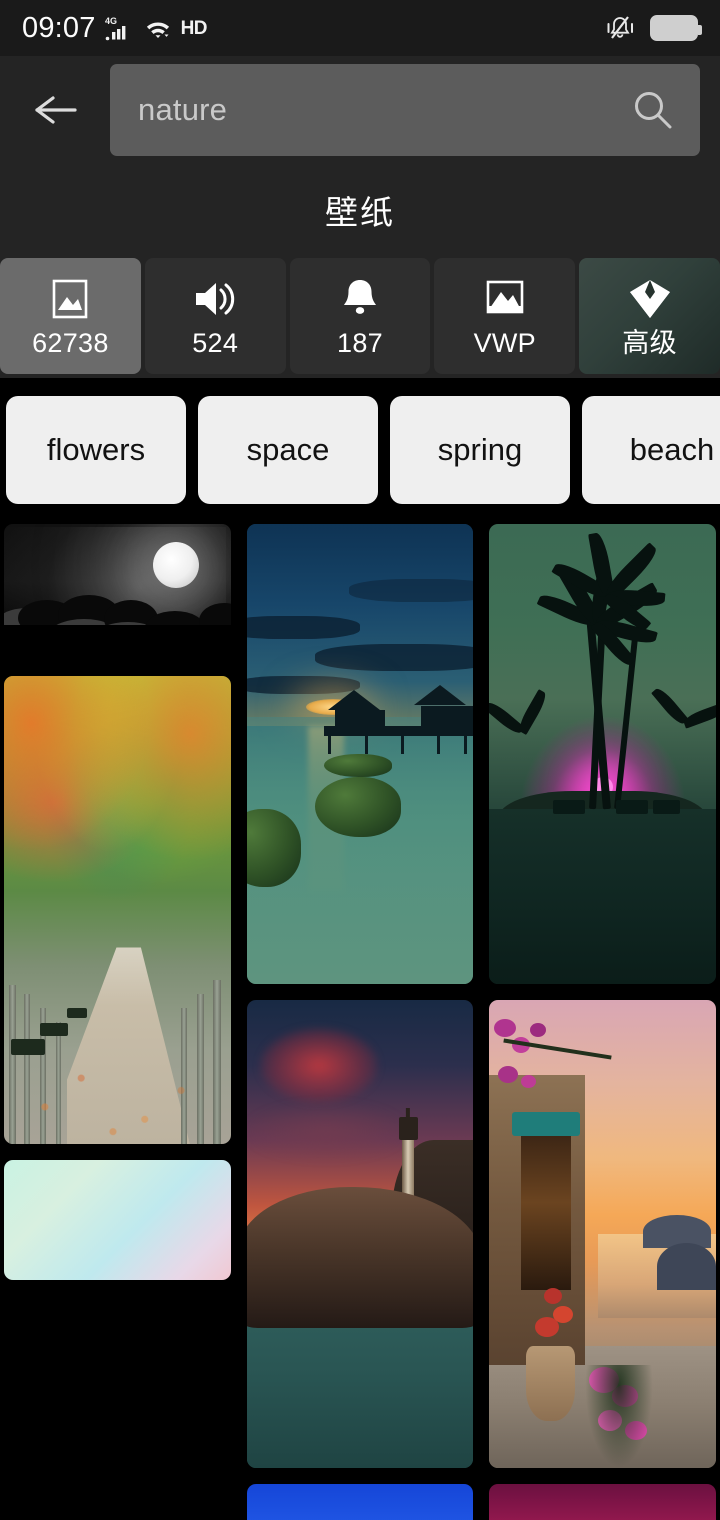  What do you see at coordinates (183, 109) in the screenshot?
I see `search-input-value: nature` at bounding box center [183, 109].